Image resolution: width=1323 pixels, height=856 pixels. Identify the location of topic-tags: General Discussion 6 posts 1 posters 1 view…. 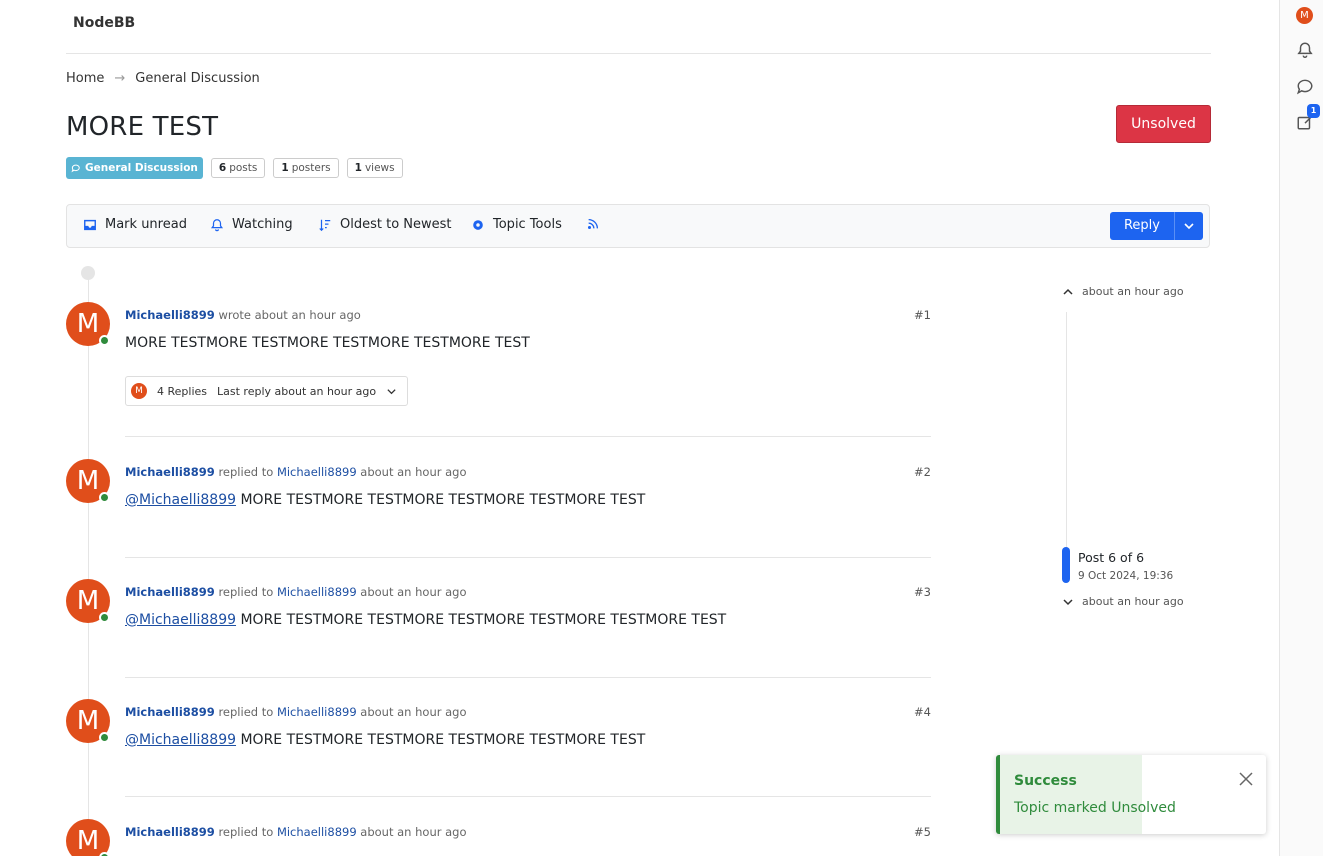
(234, 168).